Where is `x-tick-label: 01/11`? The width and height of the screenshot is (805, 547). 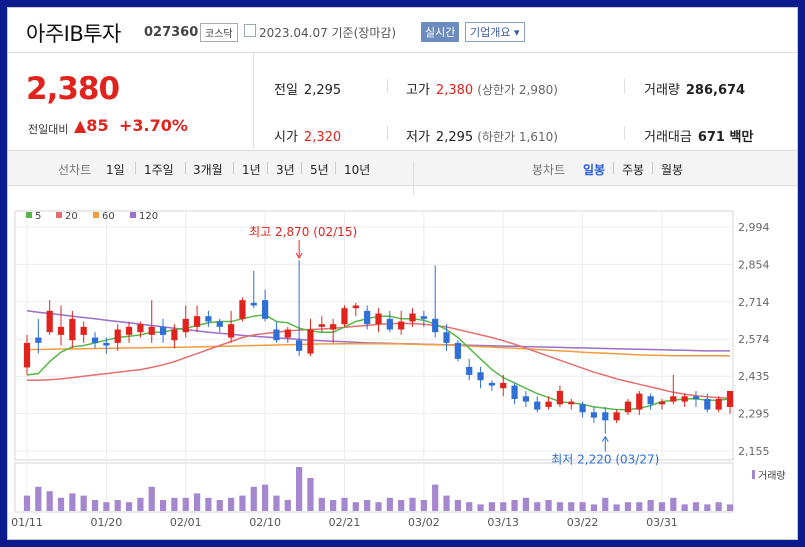 x-tick-label: 01/11 is located at coordinates (27, 522).